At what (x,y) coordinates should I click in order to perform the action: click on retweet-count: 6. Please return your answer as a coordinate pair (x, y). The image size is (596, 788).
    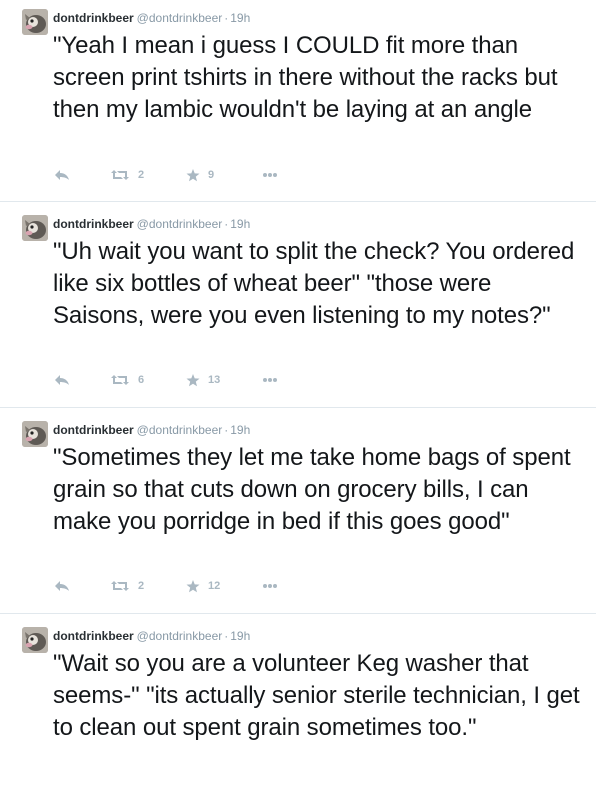
    Looking at the image, I should click on (141, 380).